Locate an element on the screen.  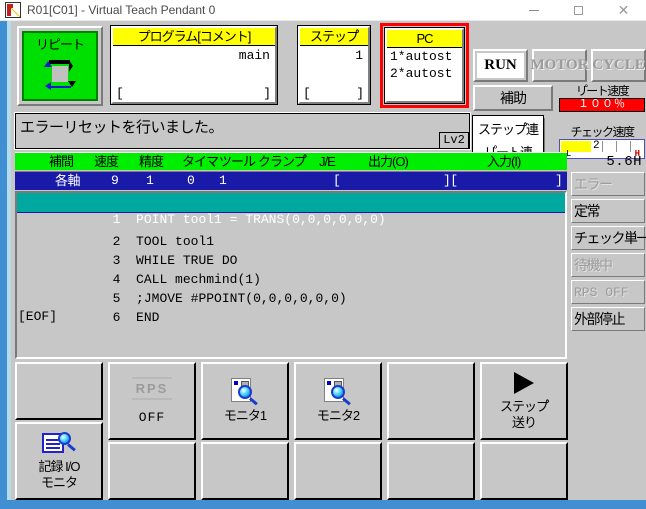
step-box: ステップ゚ 1 [ ] is located at coordinates (334, 65).